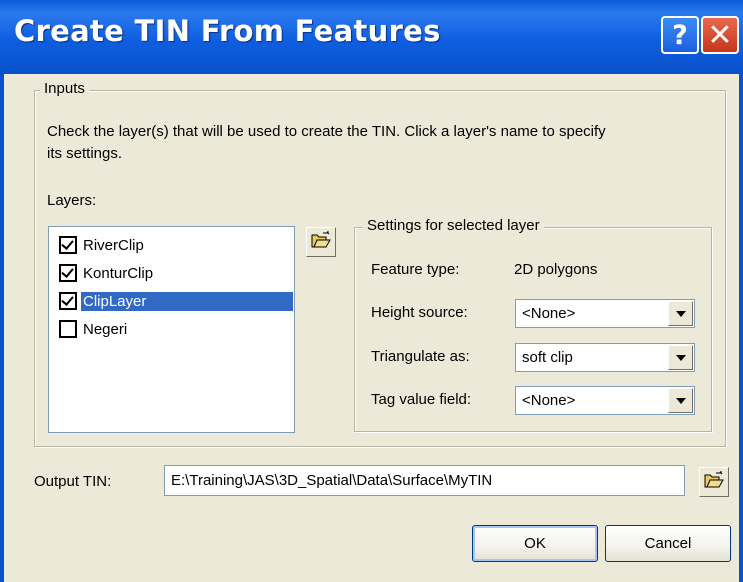 This screenshot has width=743, height=582. Describe the element at coordinates (85, 153) in the screenshot. I see `instructions-text-line2: its settings.` at that location.